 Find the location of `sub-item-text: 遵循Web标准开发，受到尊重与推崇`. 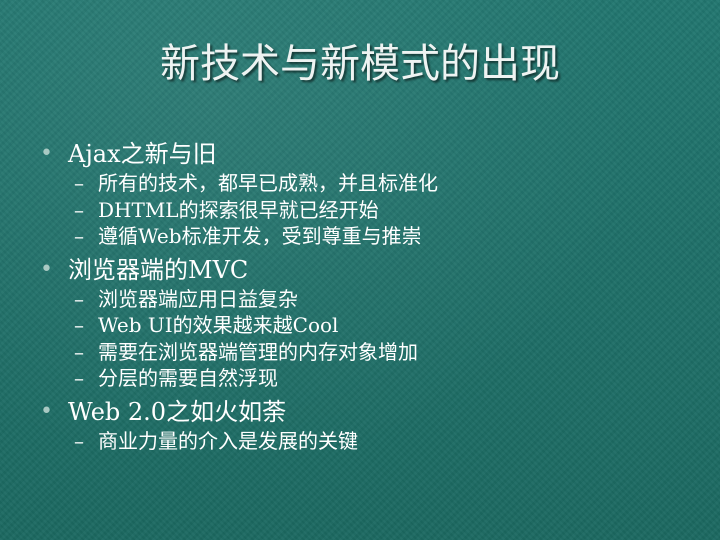

sub-item-text: 遵循Web标准开发，受到尊重与推崇 is located at coordinates (260, 236).